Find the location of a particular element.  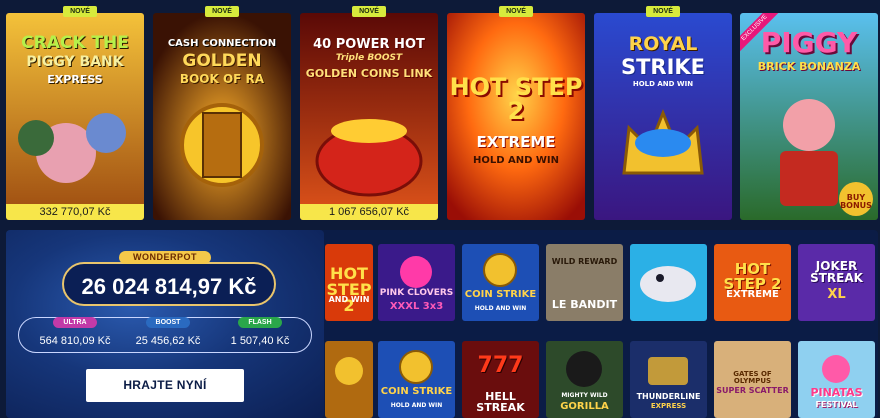

game-tile-hot-step-2: HOT STEP 2 EXTREME HOLD AND WIN is located at coordinates (516, 116).